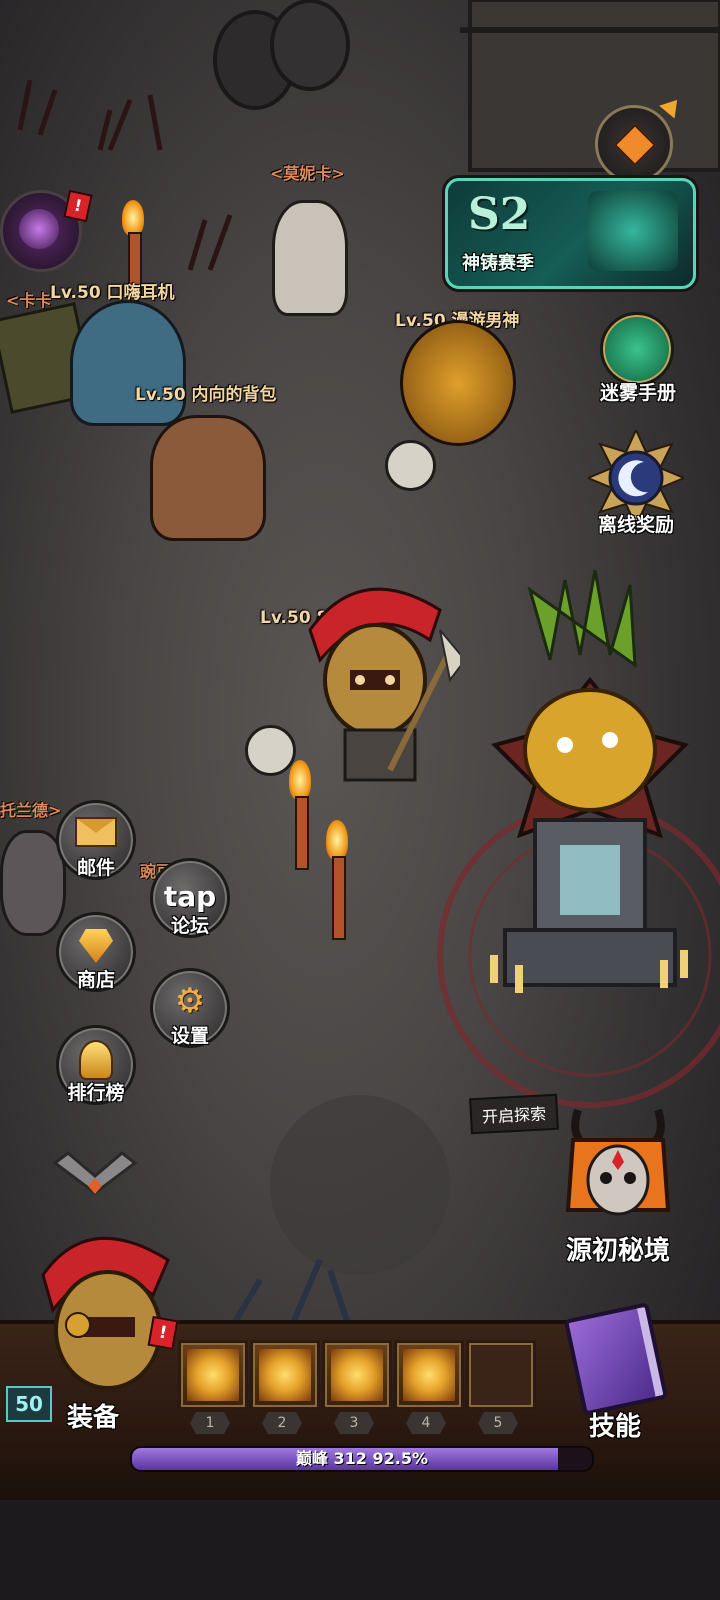  I want to click on explore-tag-text: 开启探索, so click(514, 1115).